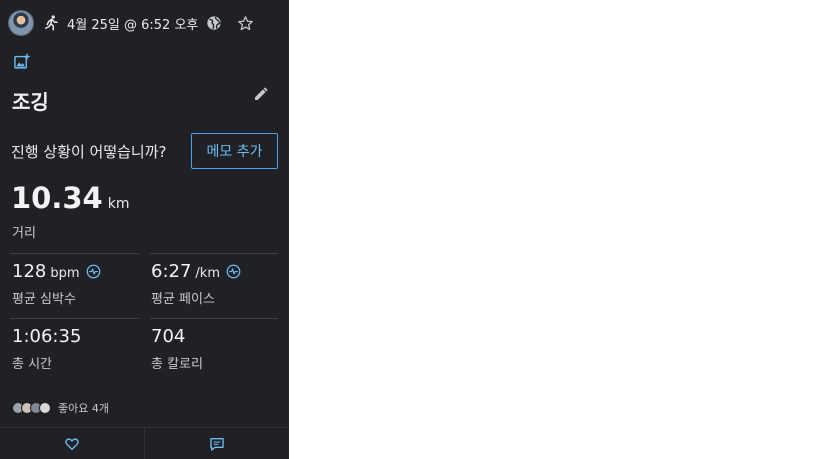  I want to click on pace-label: 평균 페이스, so click(183, 299).